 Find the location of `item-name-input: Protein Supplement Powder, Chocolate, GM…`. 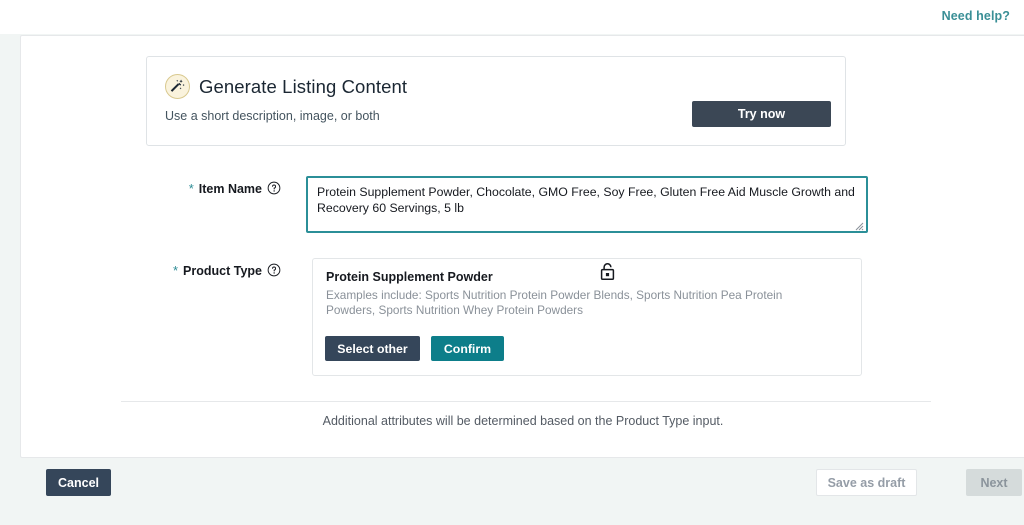

item-name-input: Protein Supplement Powder, Chocolate, GM… is located at coordinates (587, 204).